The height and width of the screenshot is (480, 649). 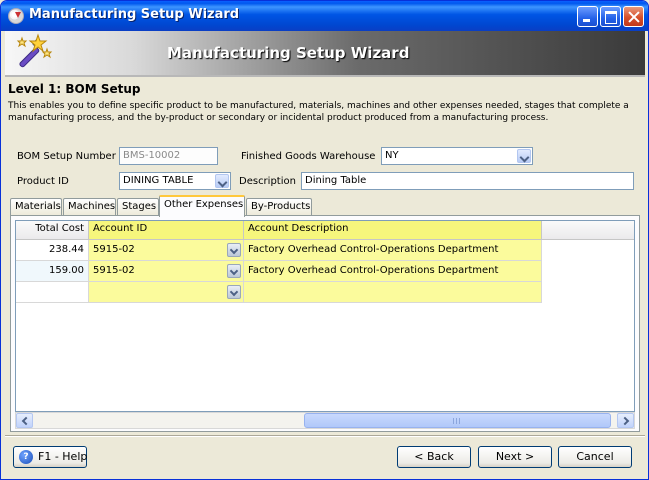 I want to click on total-cost-cell: 159.00, so click(x=52, y=271).